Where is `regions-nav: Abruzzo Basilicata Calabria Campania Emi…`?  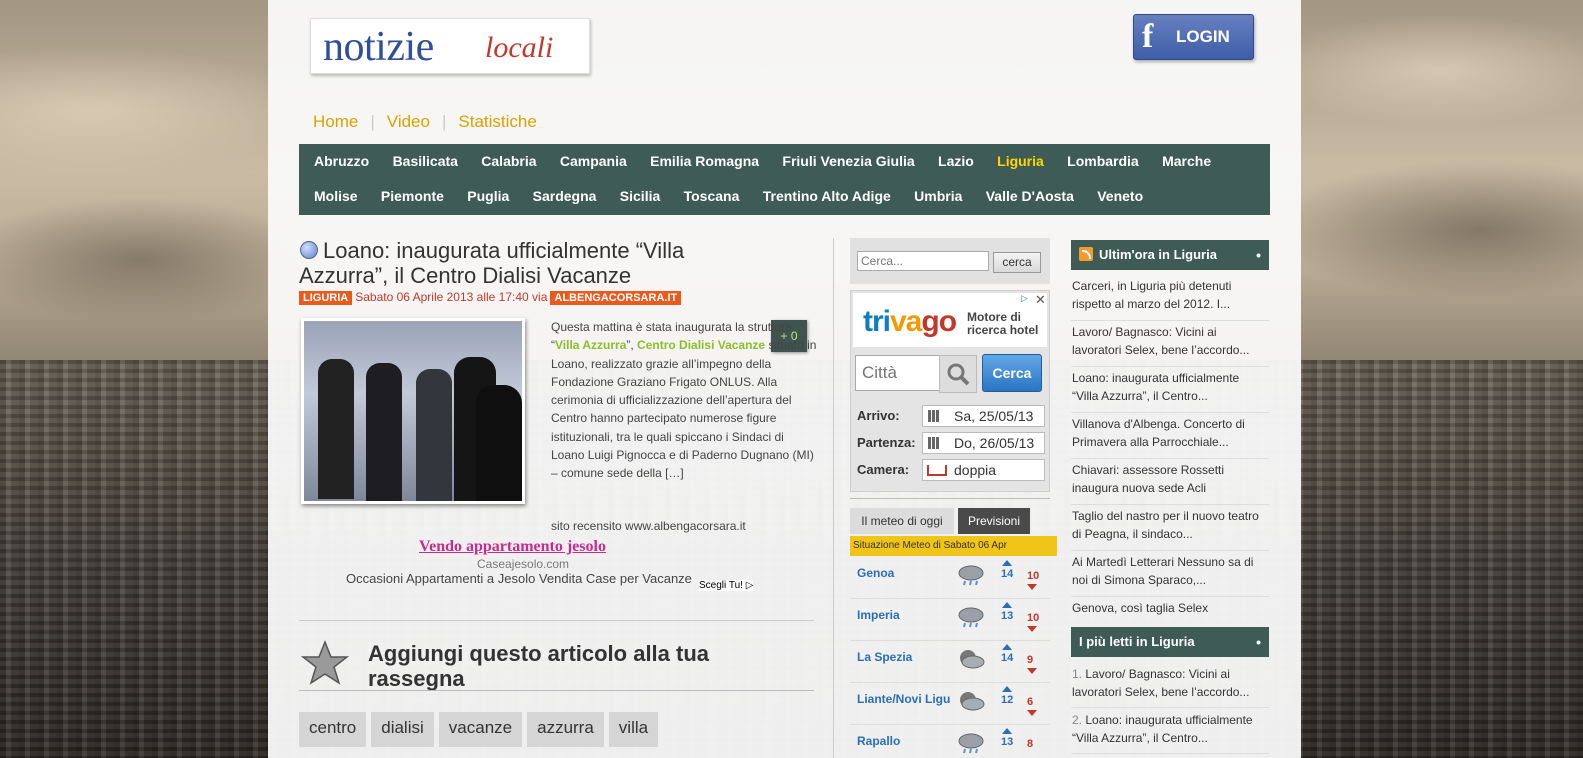 regions-nav: Abruzzo Basilicata Calabria Campania Emi… is located at coordinates (784, 179).